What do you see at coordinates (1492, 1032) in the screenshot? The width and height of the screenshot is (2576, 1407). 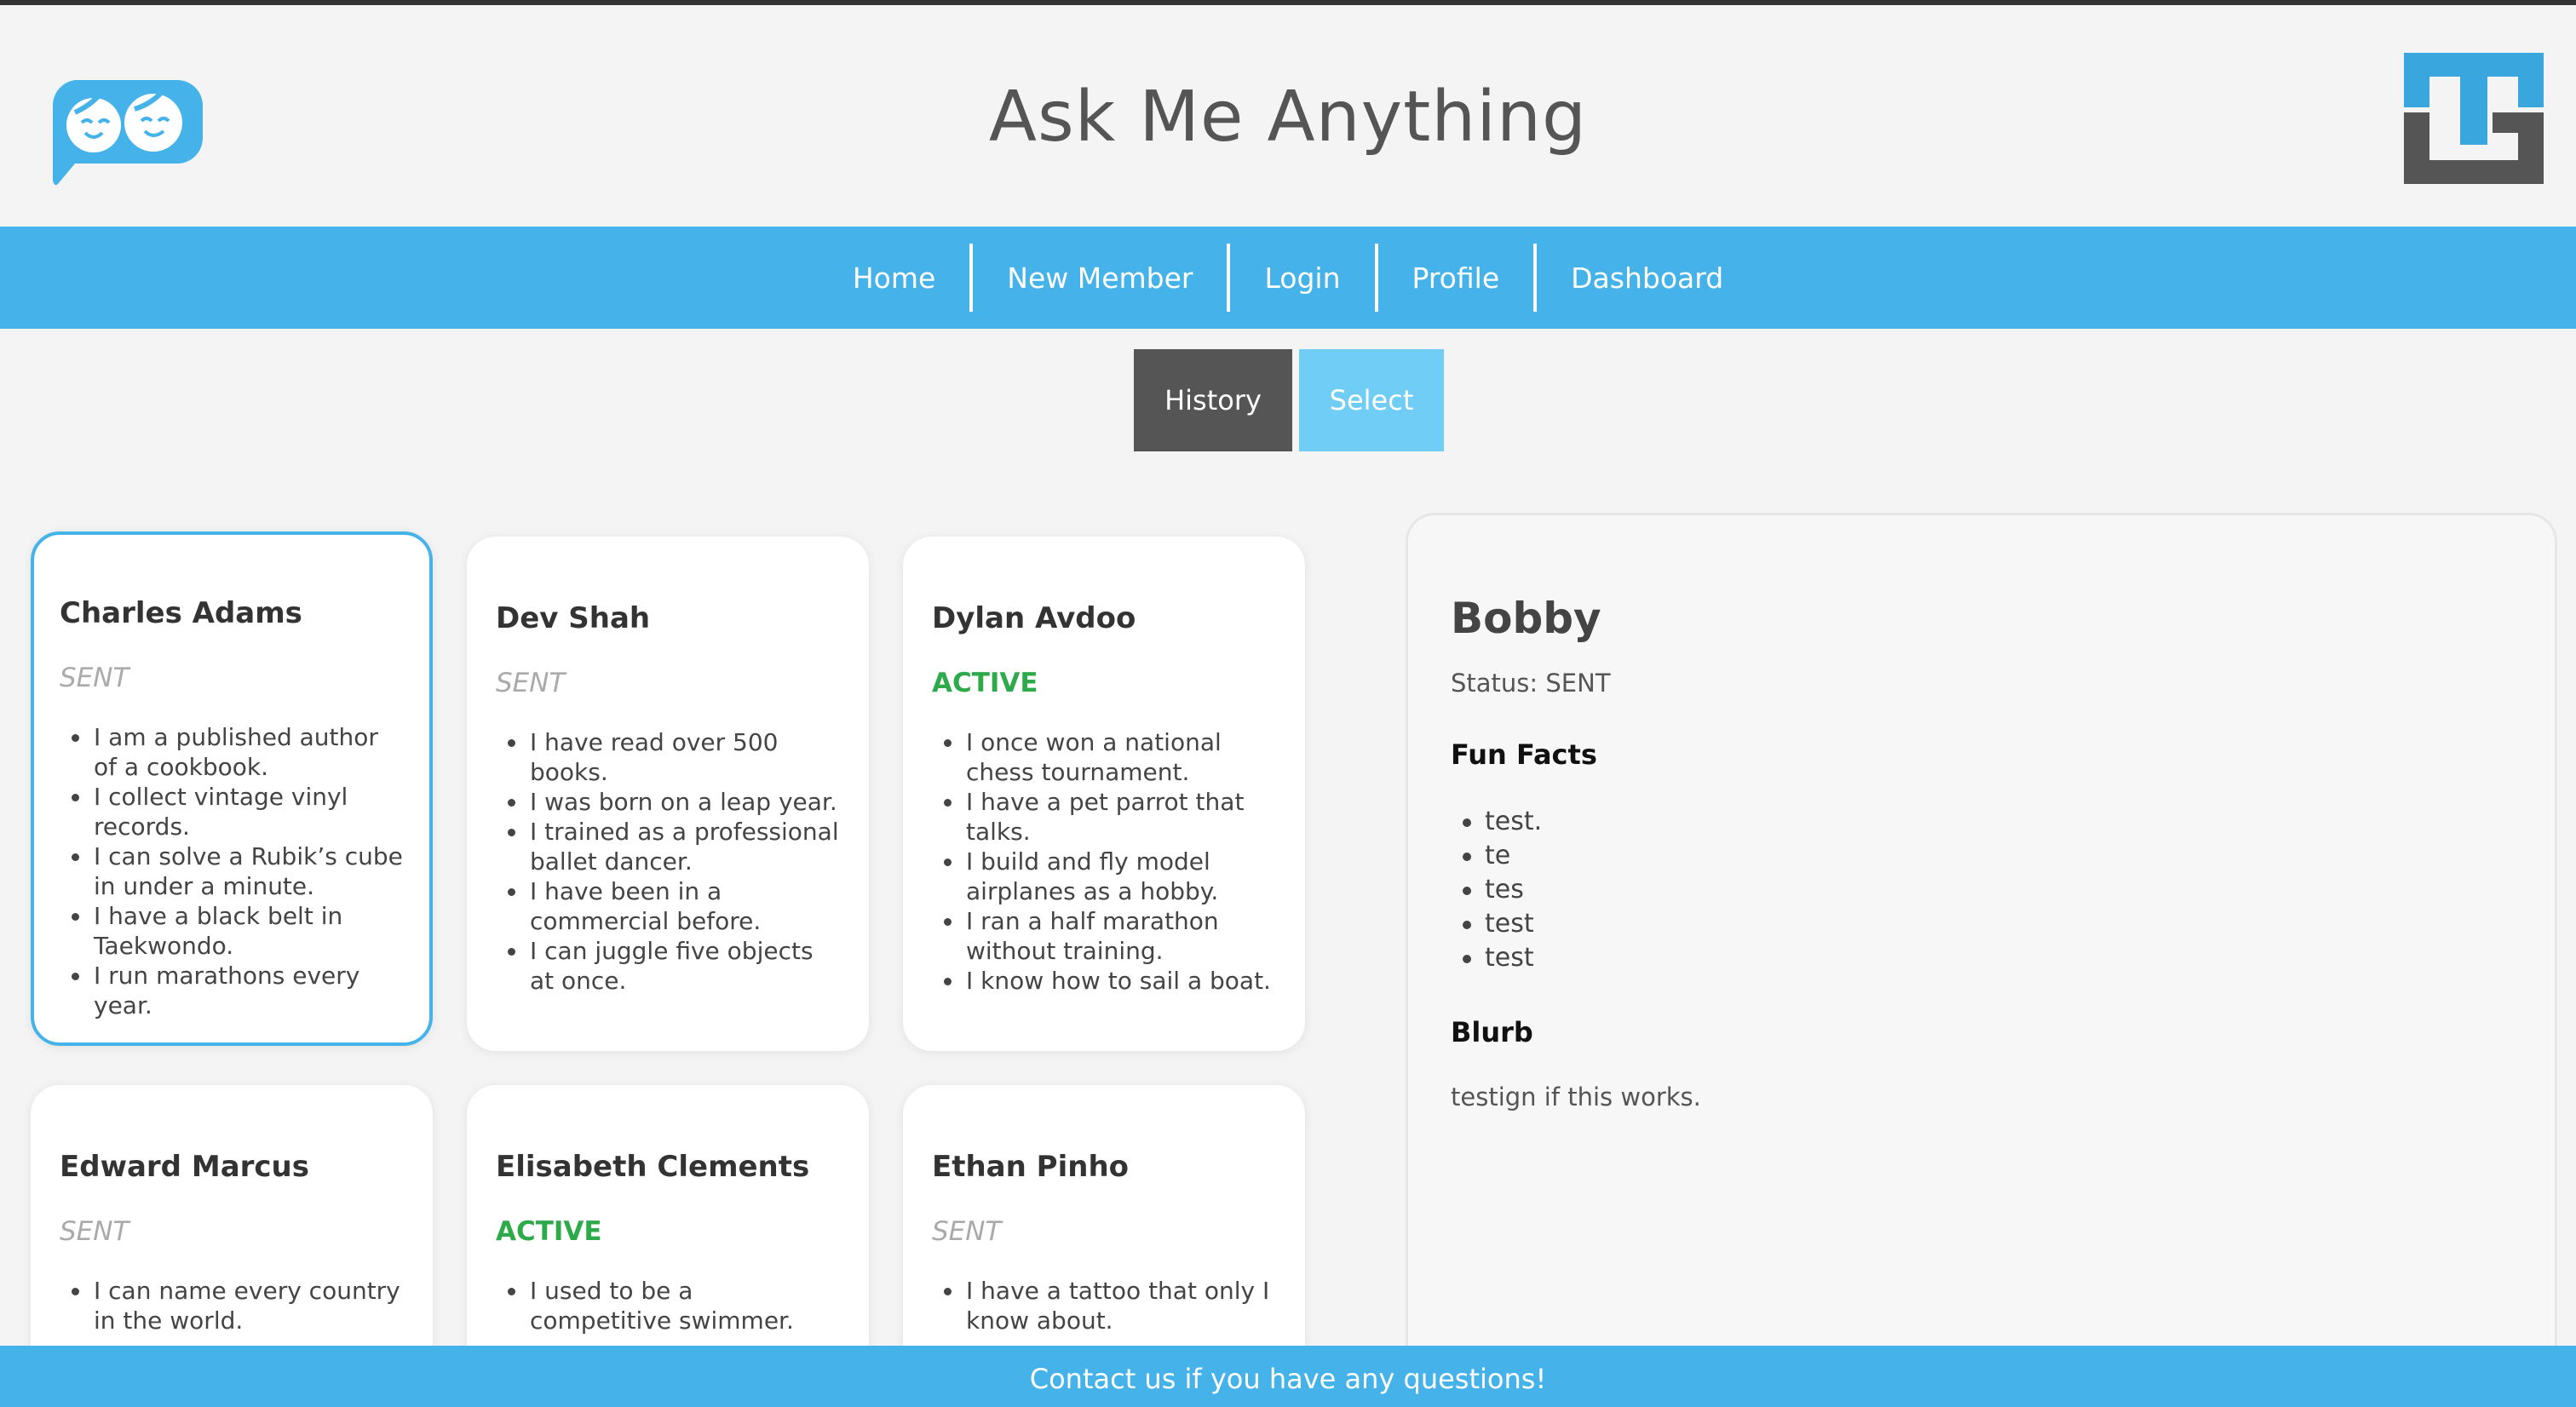 I see `blurb-heading: Blurb` at bounding box center [1492, 1032].